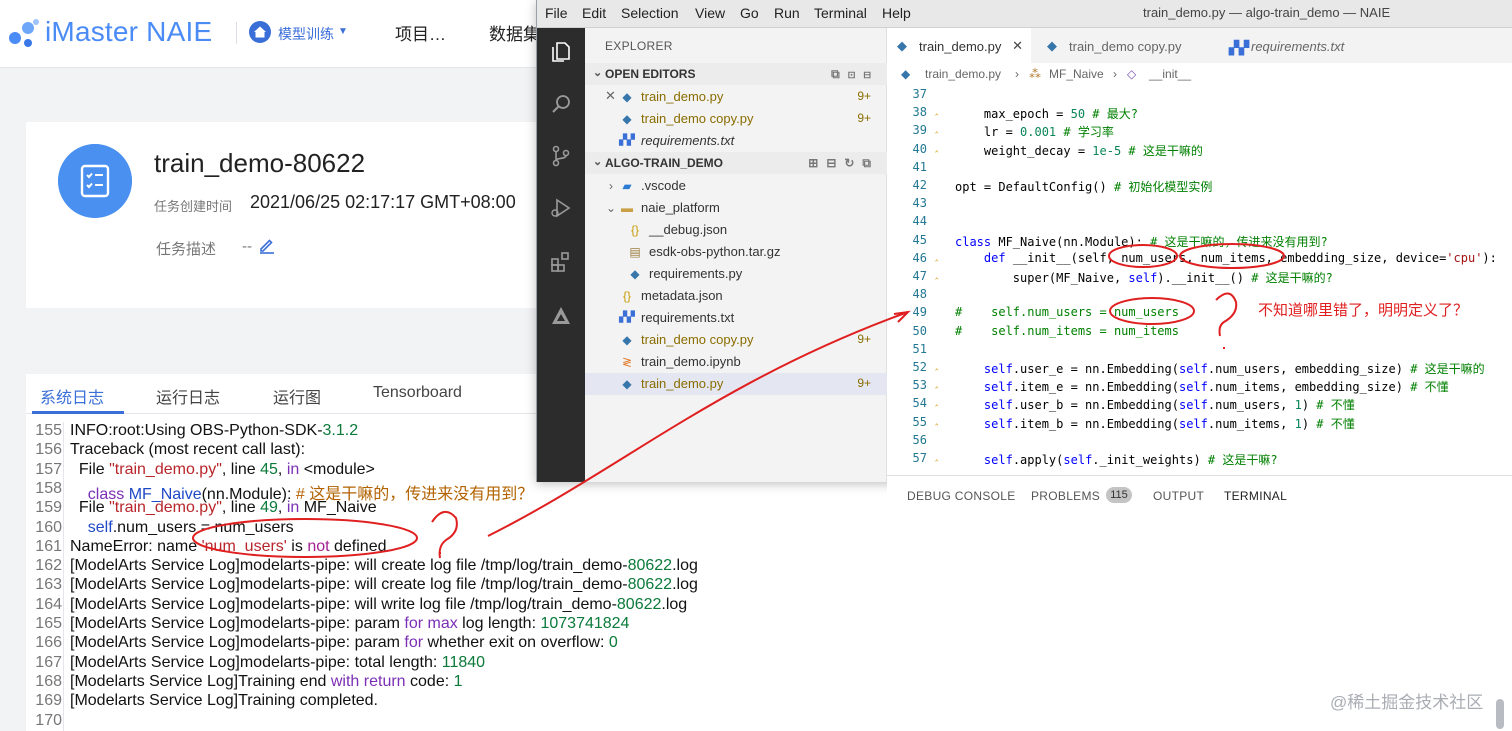 This screenshot has height=731, width=1512. I want to click on section-actions-icon: ⊞⊟↻⧉, so click(843, 163).